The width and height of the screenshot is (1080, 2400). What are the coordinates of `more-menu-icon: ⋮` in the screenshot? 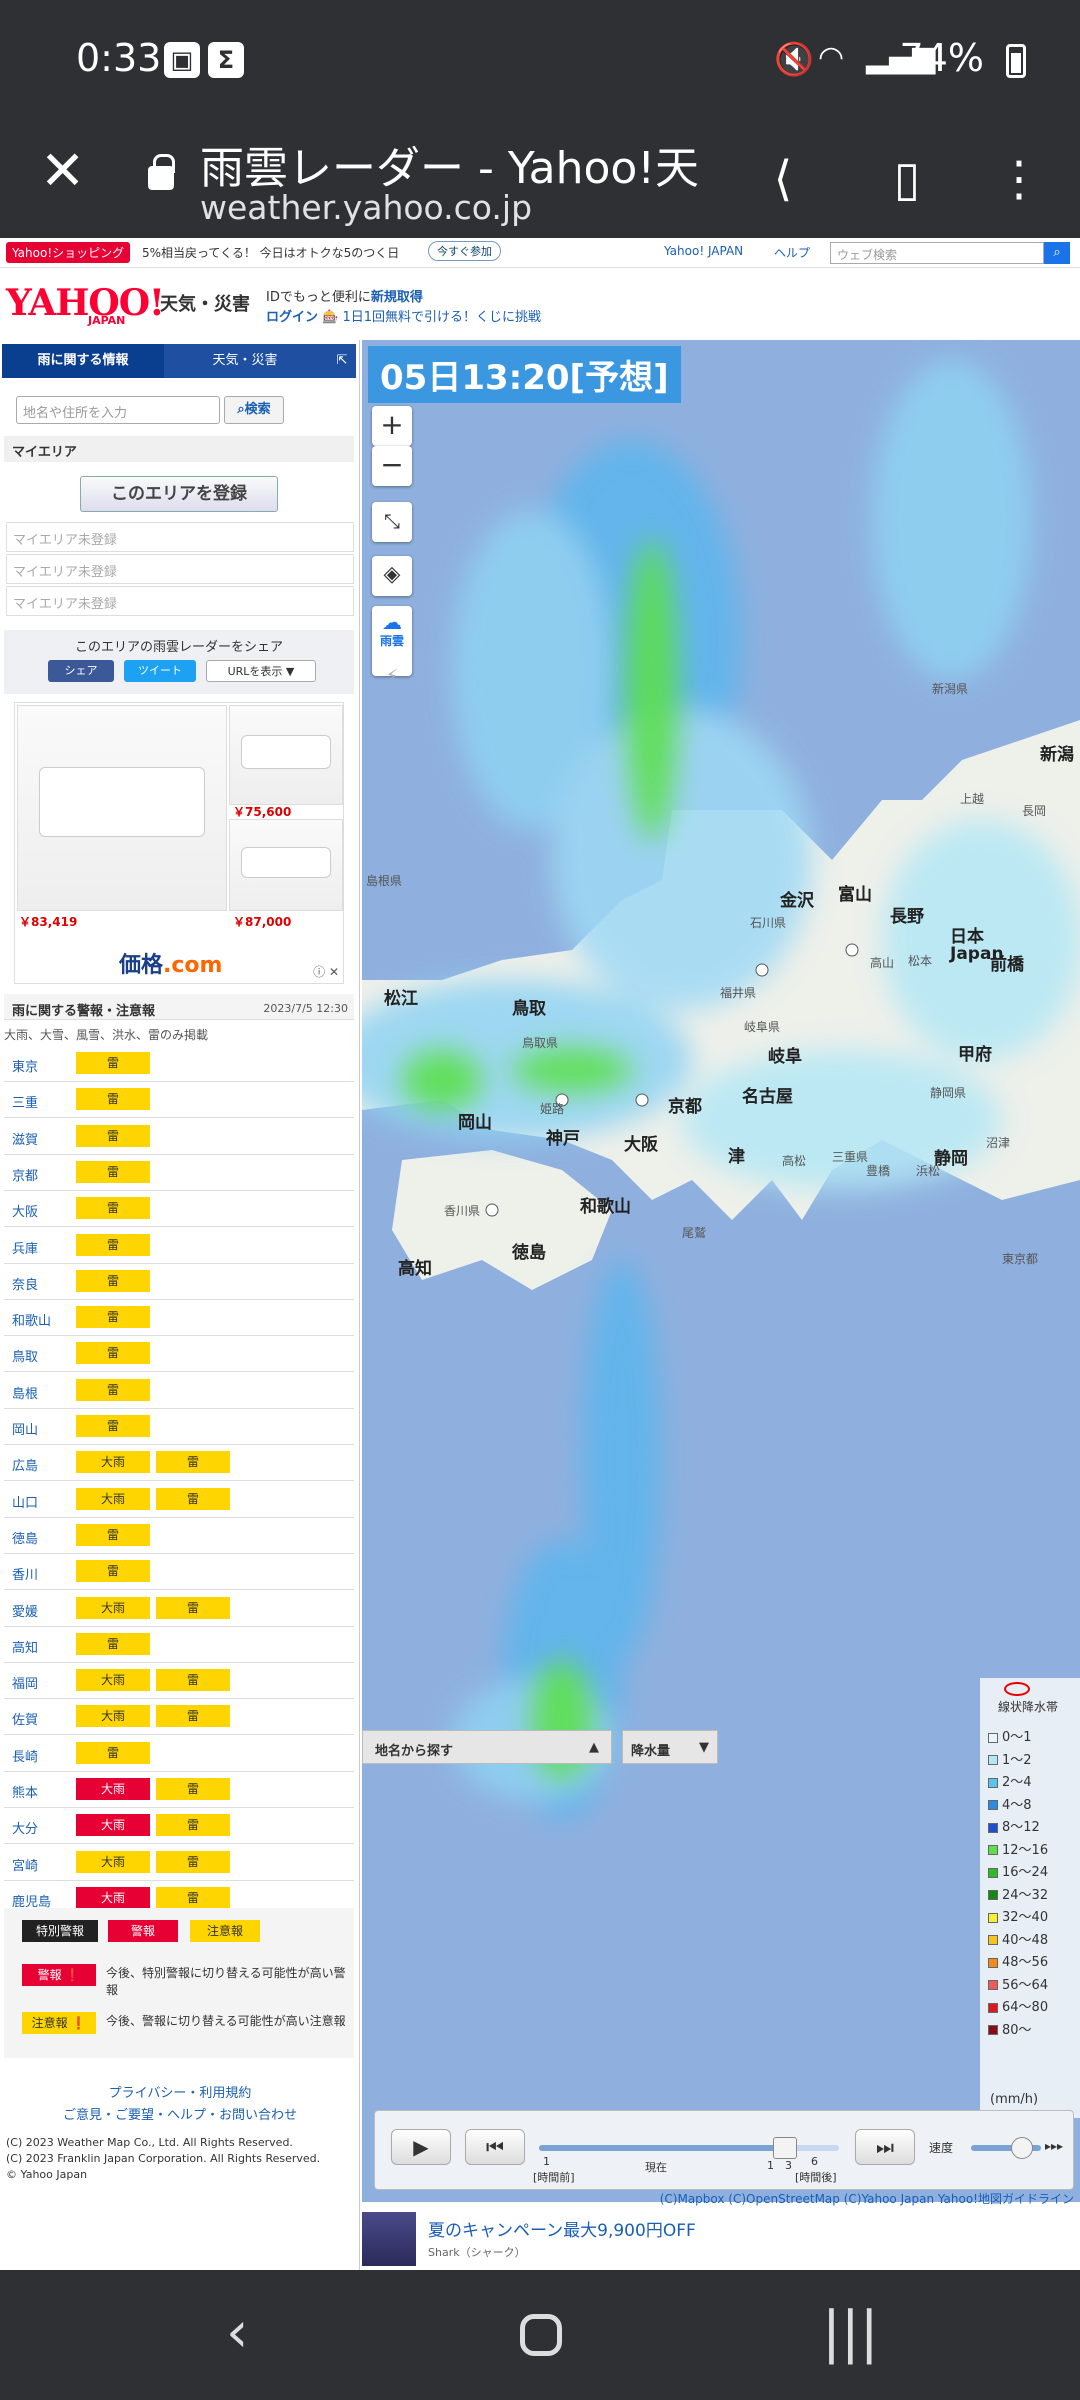 It's located at (1019, 179).